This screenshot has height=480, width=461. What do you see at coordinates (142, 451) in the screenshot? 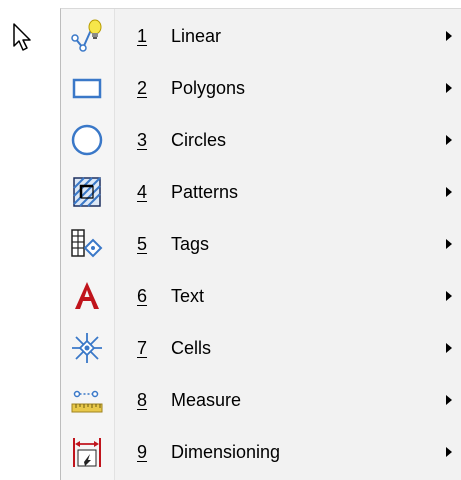
I see `menu-item-number: 9` at bounding box center [142, 451].